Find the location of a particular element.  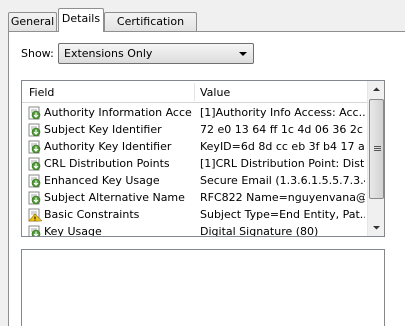

show-dropdown-value: Extensions Only is located at coordinates (108, 53).